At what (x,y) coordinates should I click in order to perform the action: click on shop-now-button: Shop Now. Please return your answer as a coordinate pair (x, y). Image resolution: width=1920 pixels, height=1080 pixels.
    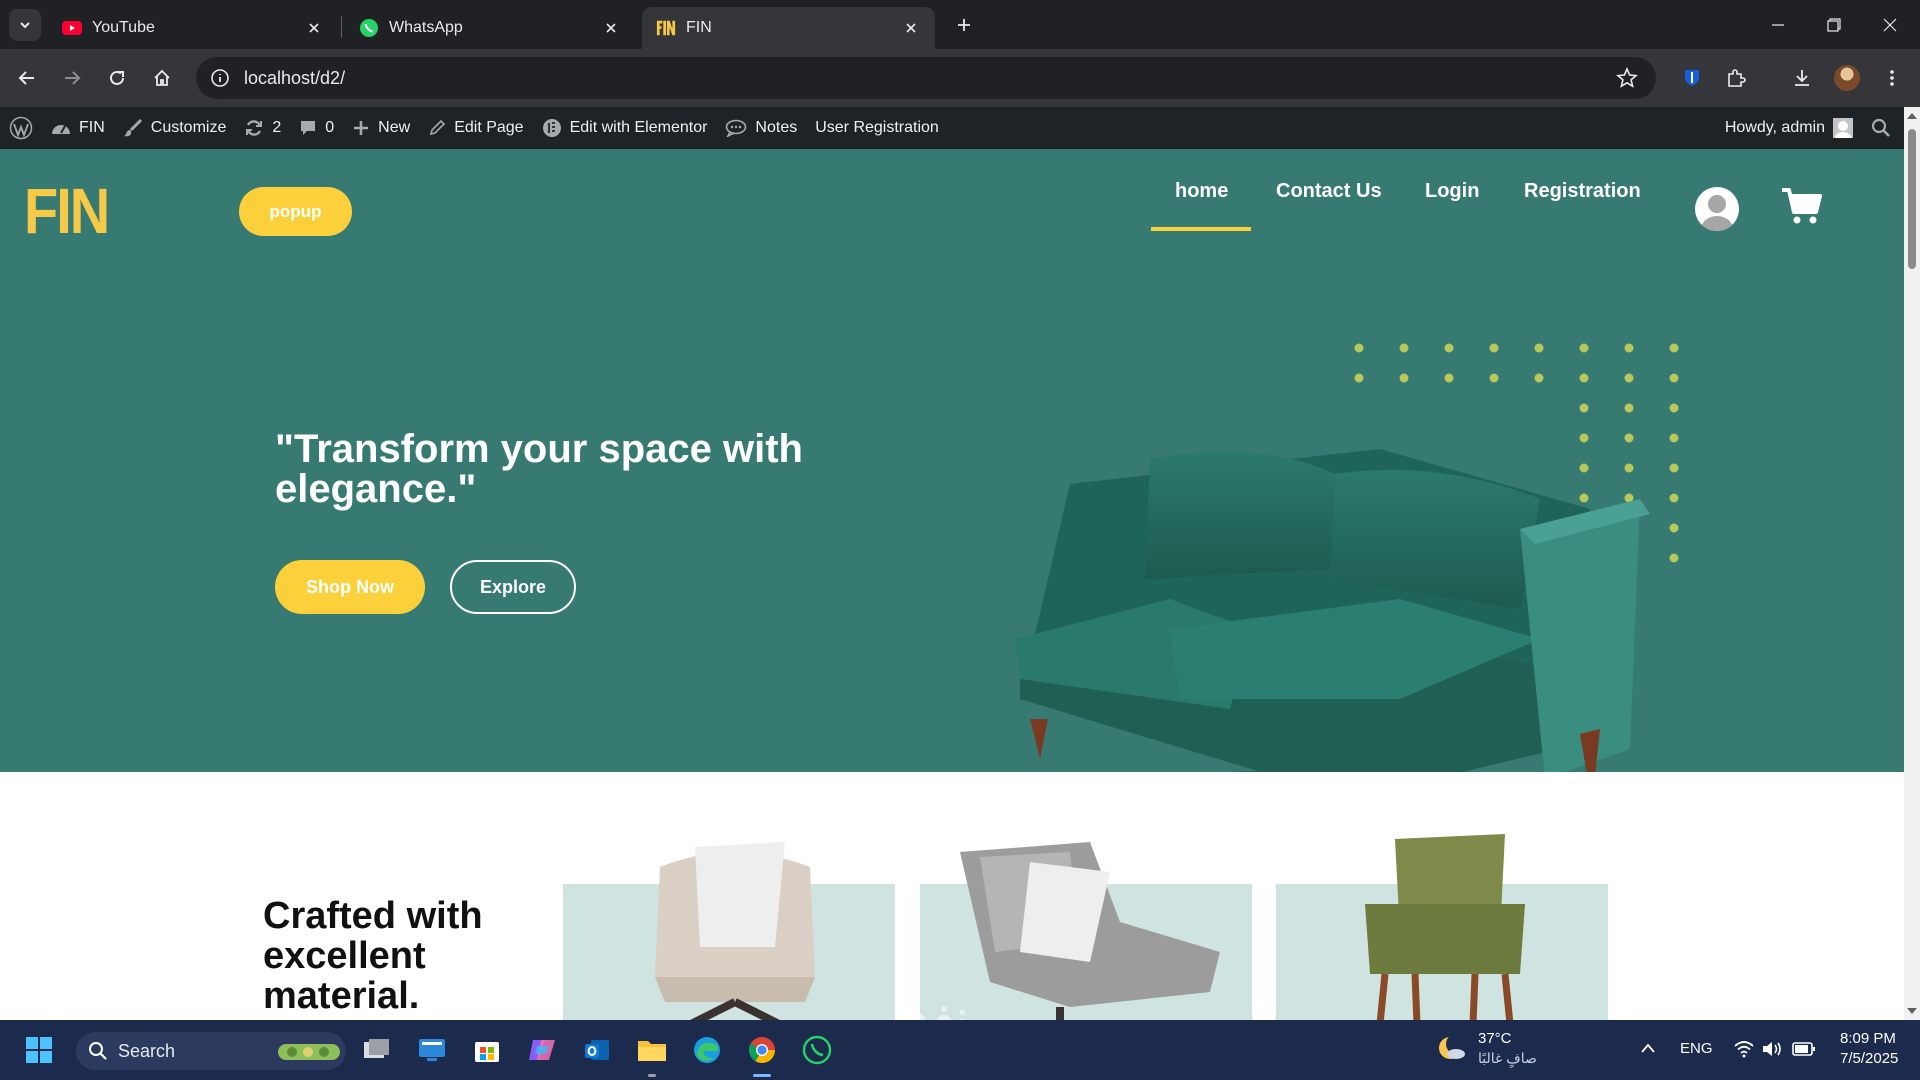
    Looking at the image, I should click on (350, 587).